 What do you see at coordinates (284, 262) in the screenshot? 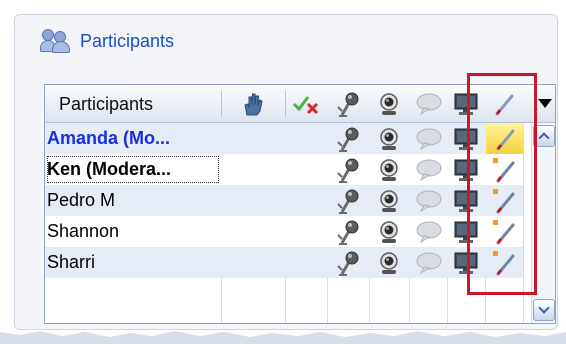
I see `participant-row: Sharri` at bounding box center [284, 262].